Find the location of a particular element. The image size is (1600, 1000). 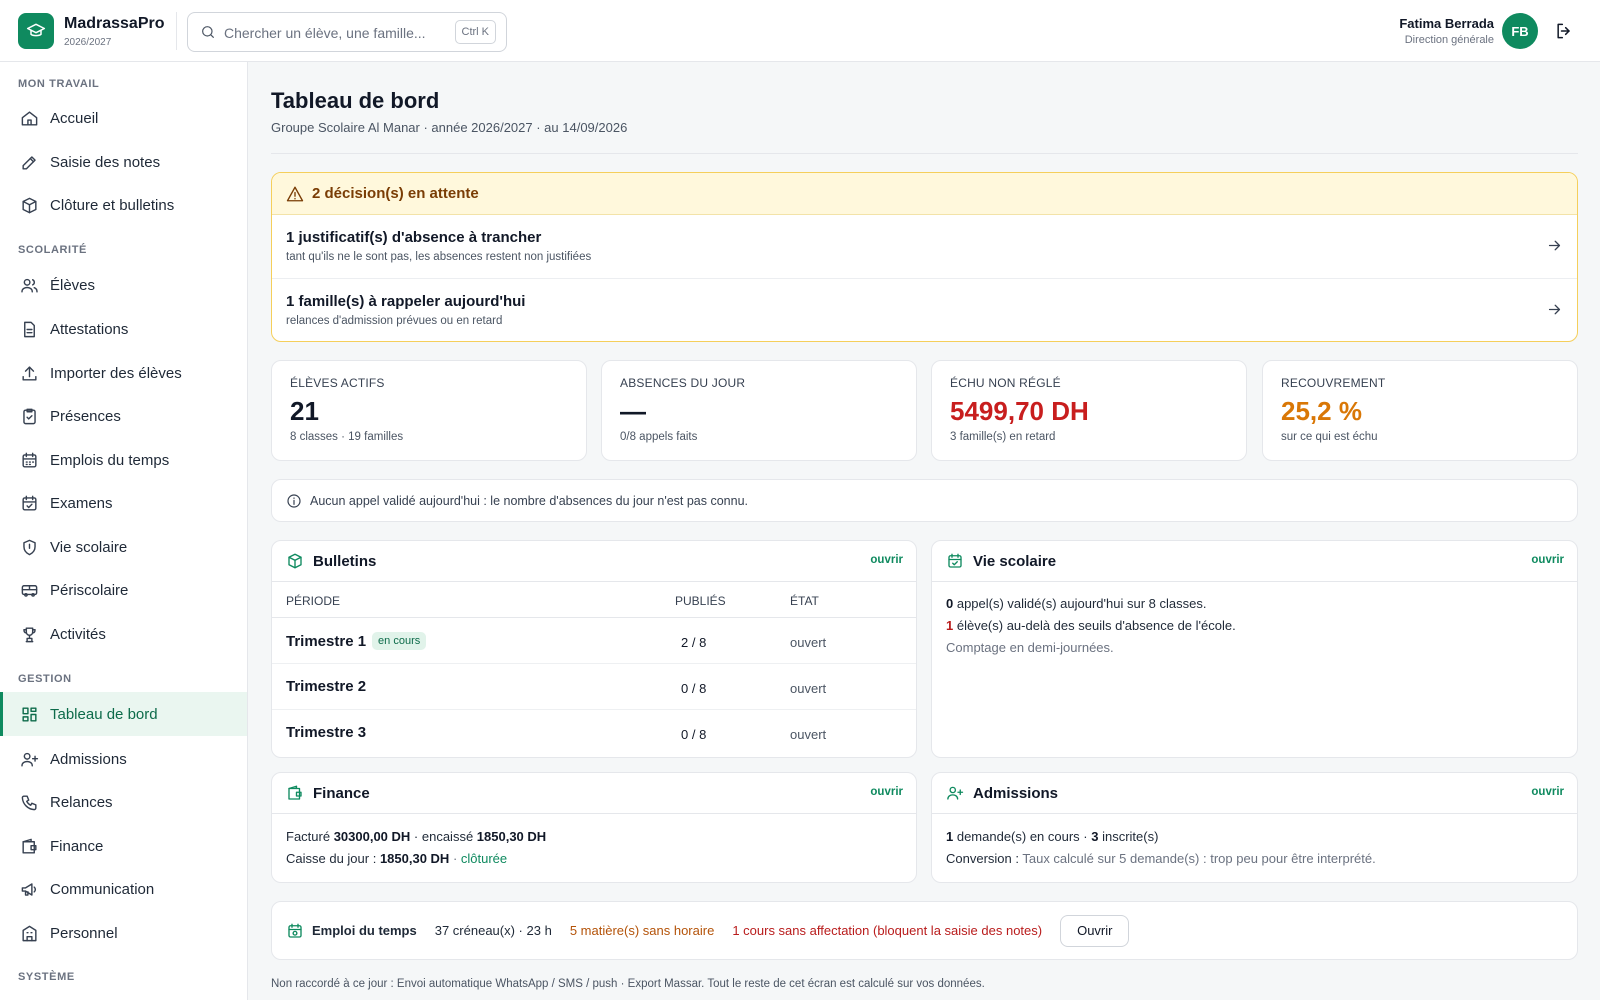

kpi-value: 5499,70 DH is located at coordinates (1019, 411).